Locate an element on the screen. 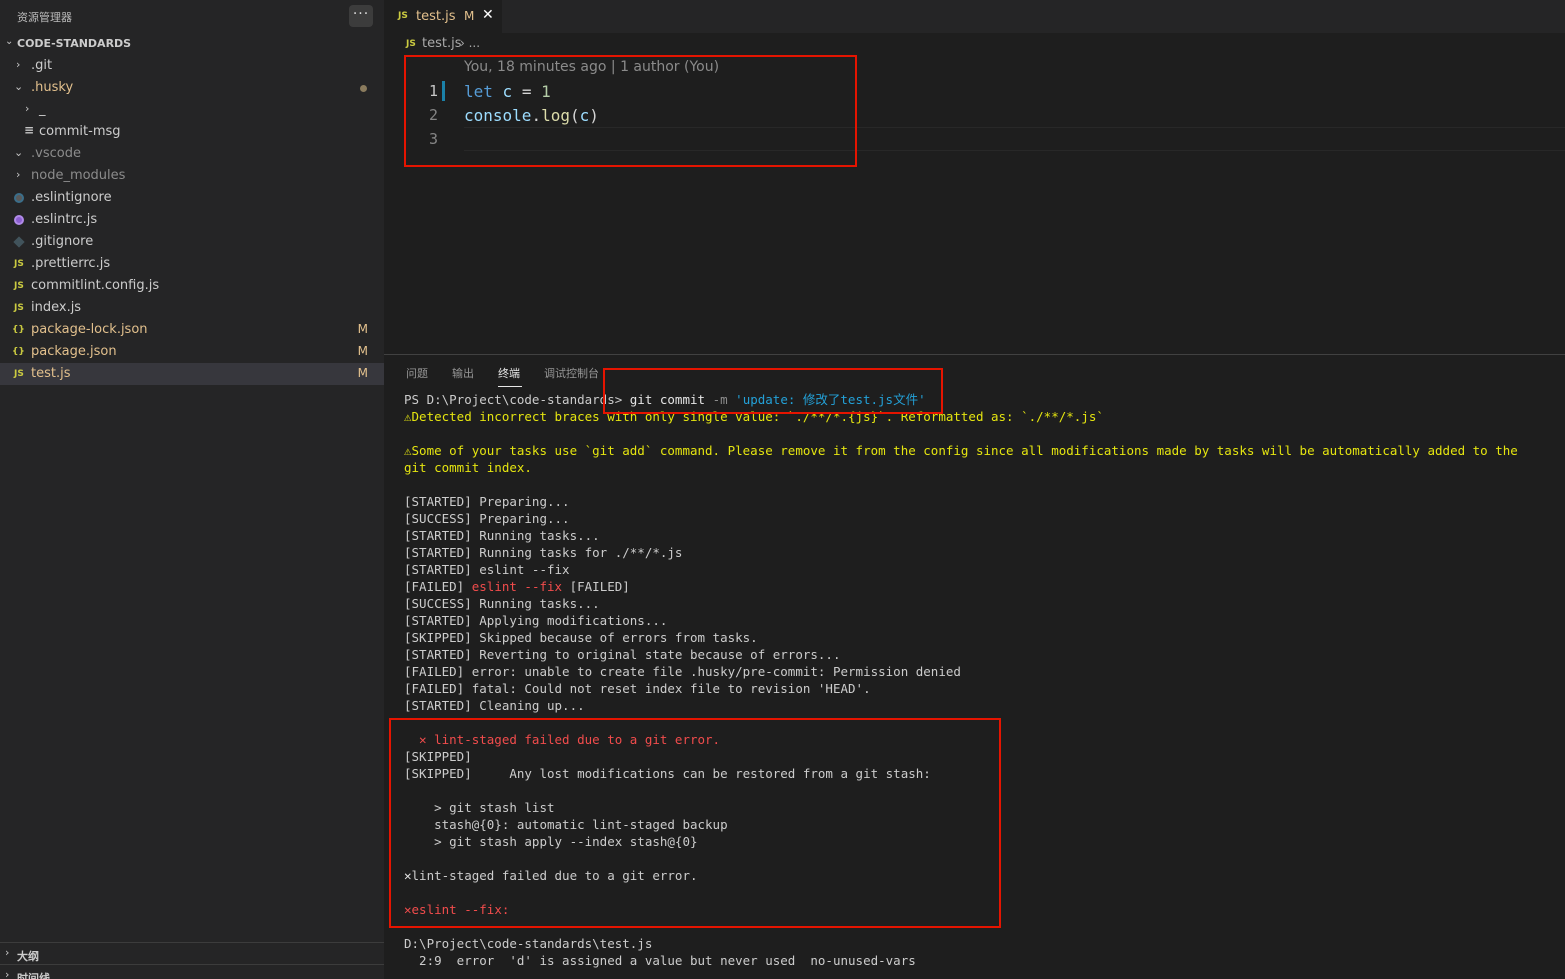  tree-item-commitlint-config: JS commitlint.config.js is located at coordinates (192, 286).